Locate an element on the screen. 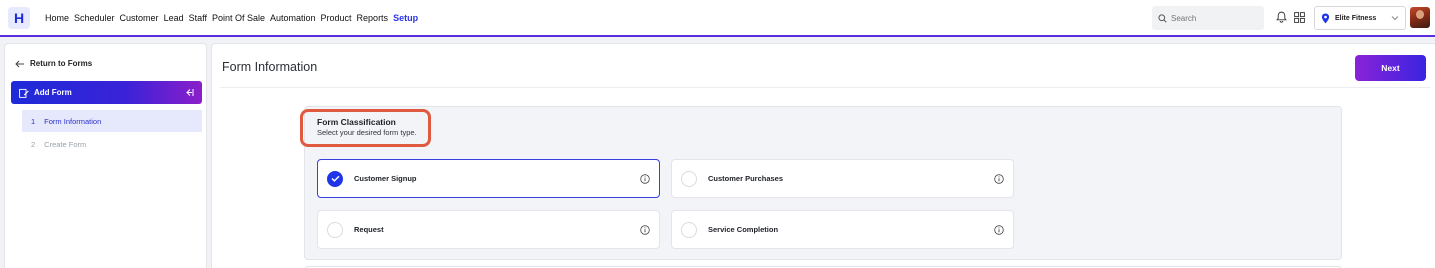 This screenshot has width=1435, height=268. notifications-button is located at coordinates (1281, 17).